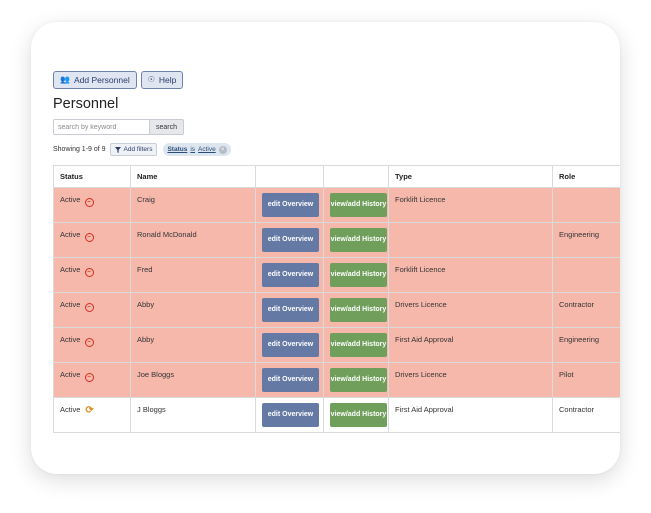 Image resolution: width=651 pixels, height=513 pixels. Describe the element at coordinates (222, 149) in the screenshot. I see `remove-filter-icon: ×` at that location.